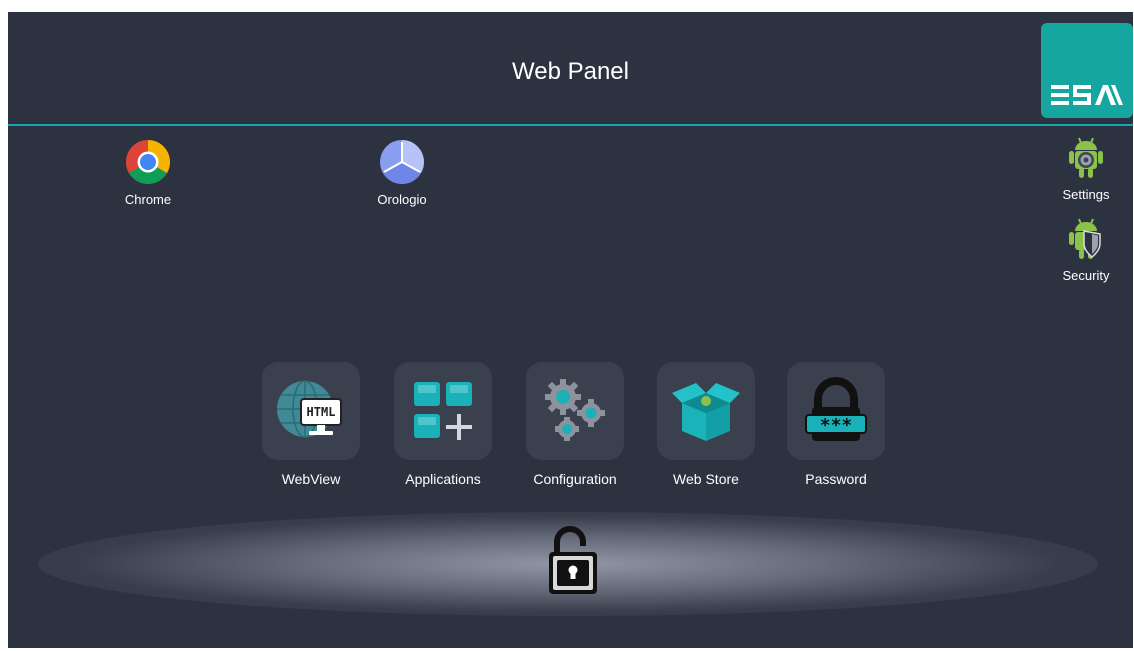 The image size is (1134, 651). I want to click on dock-item-web-store: Web Store, so click(706, 425).